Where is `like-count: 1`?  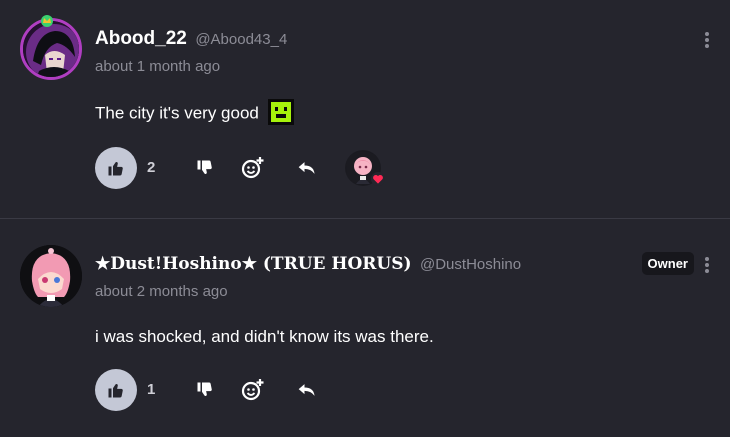
like-count: 1 is located at coordinates (151, 389).